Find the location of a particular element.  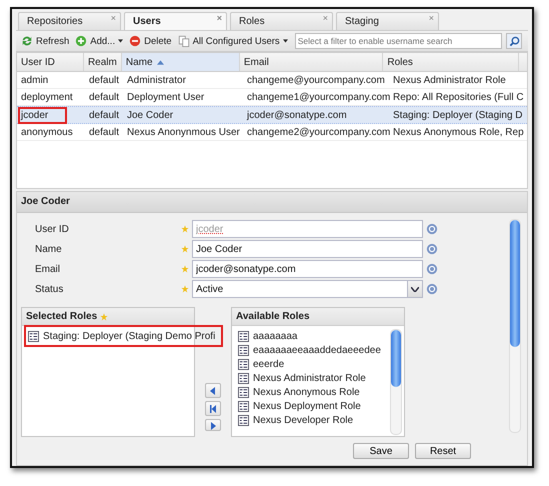

table-row: admin default Administrator changeme@yourcompany.com Nexus Administrator Role is located at coordinates (272, 81).